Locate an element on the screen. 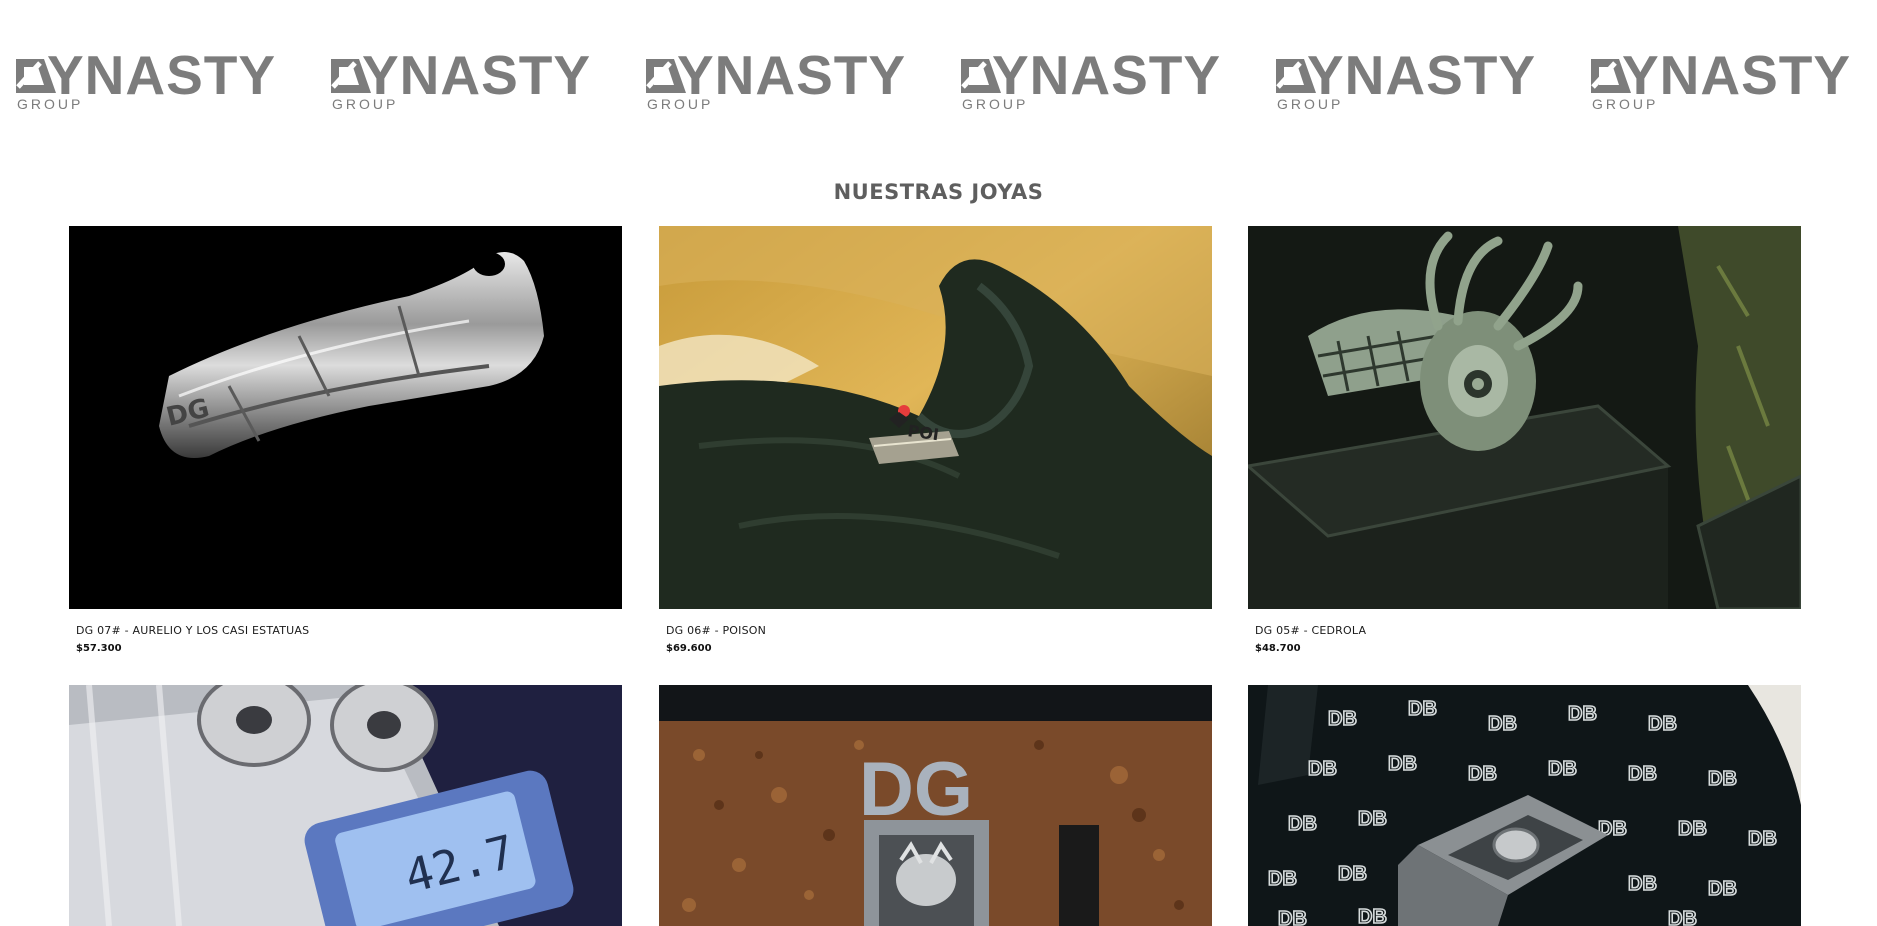 This screenshot has height=926, width=1877. product-image: POI is located at coordinates (935, 417).